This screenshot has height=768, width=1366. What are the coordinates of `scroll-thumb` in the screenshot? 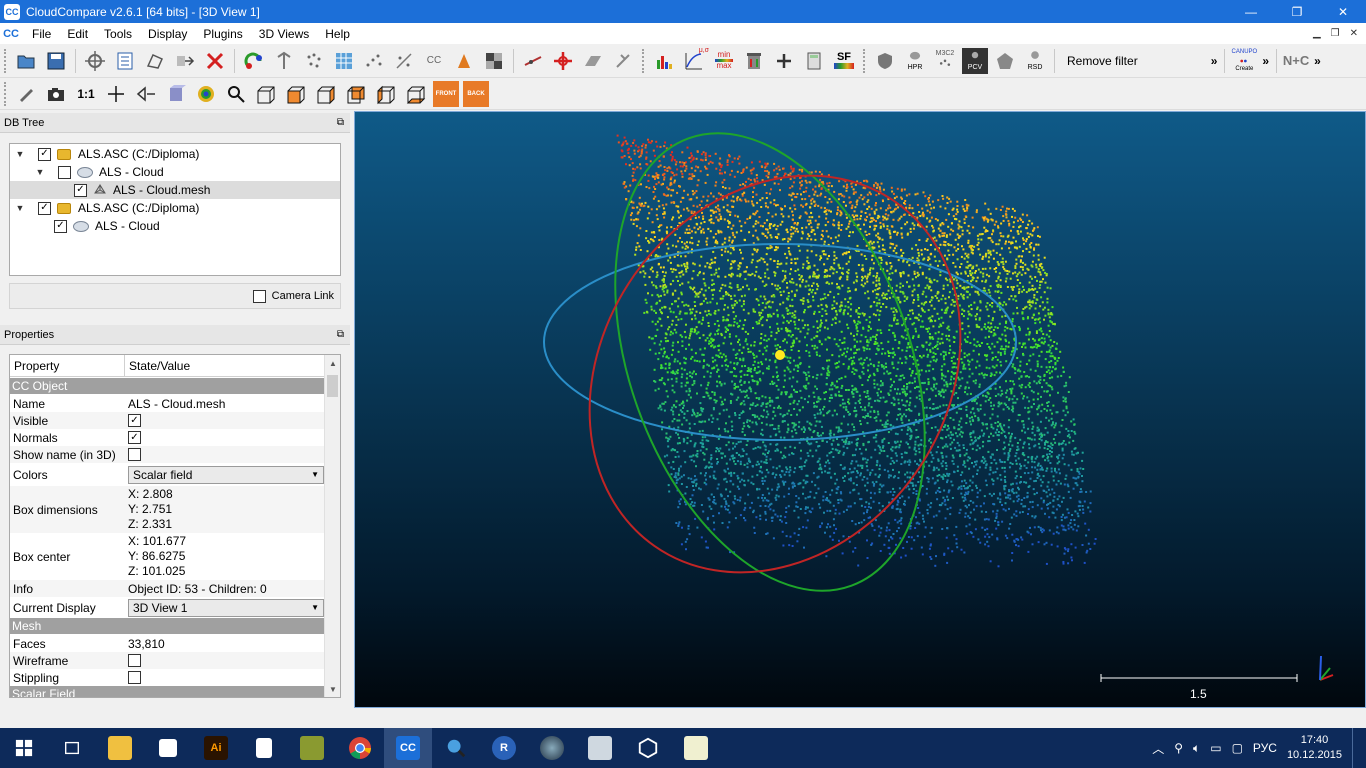 It's located at (332, 386).